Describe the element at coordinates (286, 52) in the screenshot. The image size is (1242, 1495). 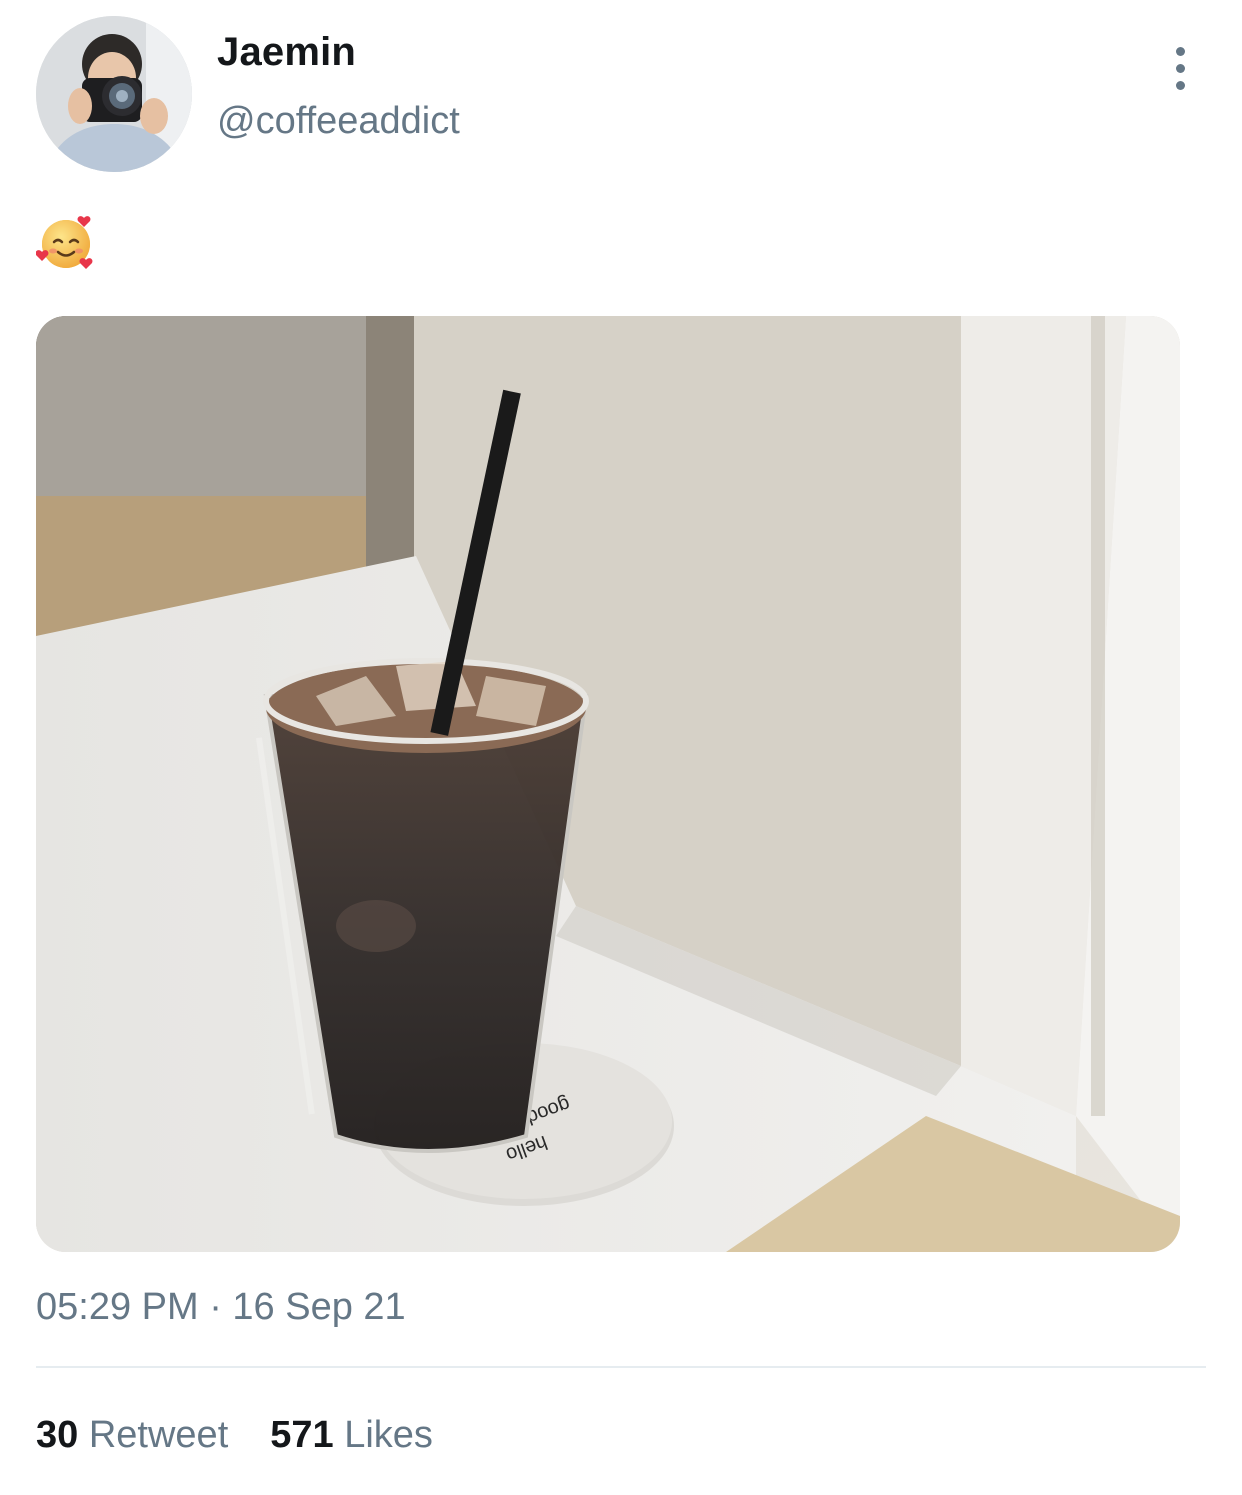
I see `author-name: Jaemin` at that location.